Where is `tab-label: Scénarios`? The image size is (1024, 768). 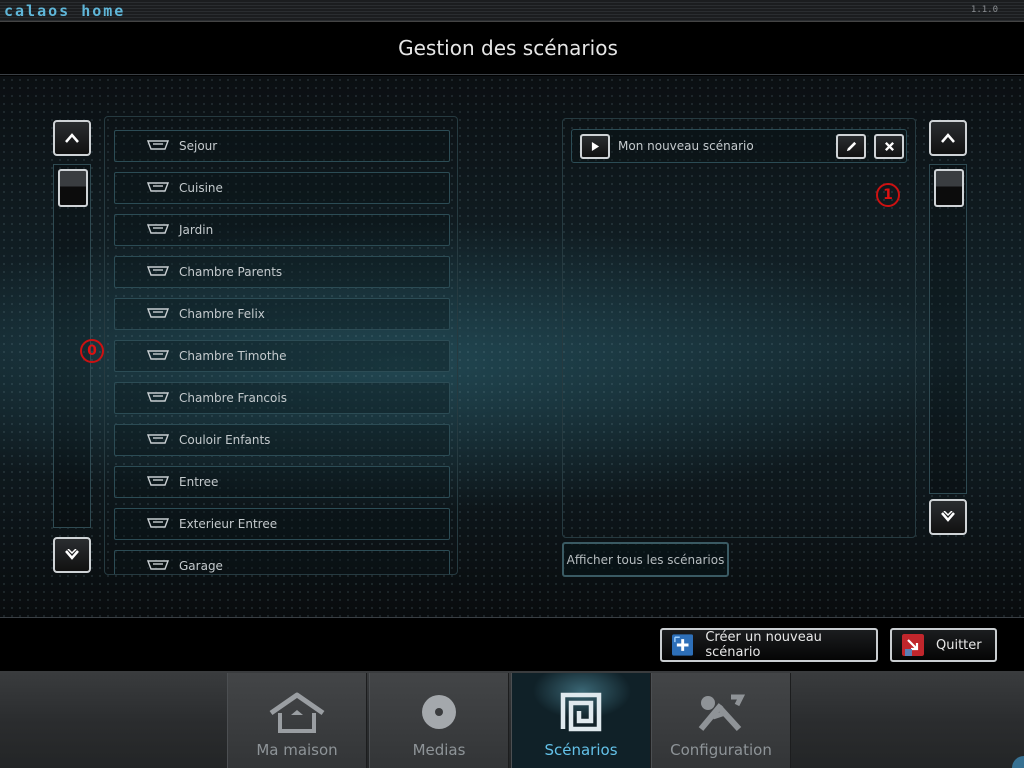 tab-label: Scénarios is located at coordinates (581, 750).